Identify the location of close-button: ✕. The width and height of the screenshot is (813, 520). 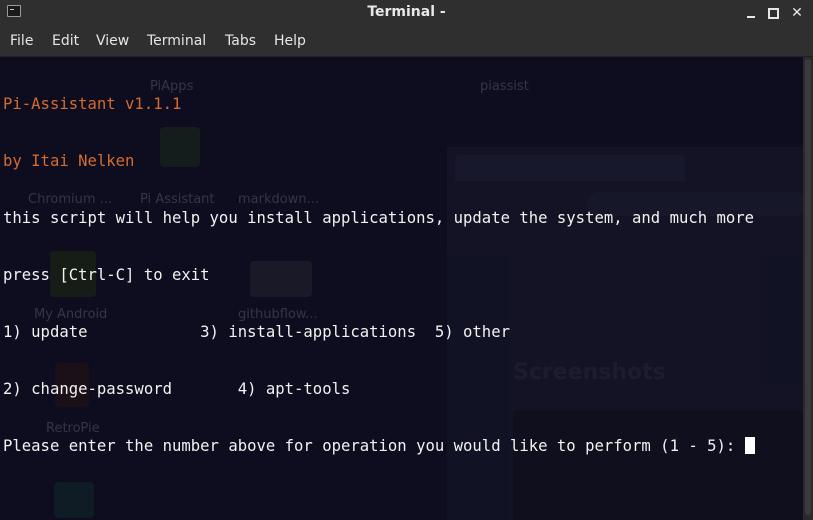
(797, 13).